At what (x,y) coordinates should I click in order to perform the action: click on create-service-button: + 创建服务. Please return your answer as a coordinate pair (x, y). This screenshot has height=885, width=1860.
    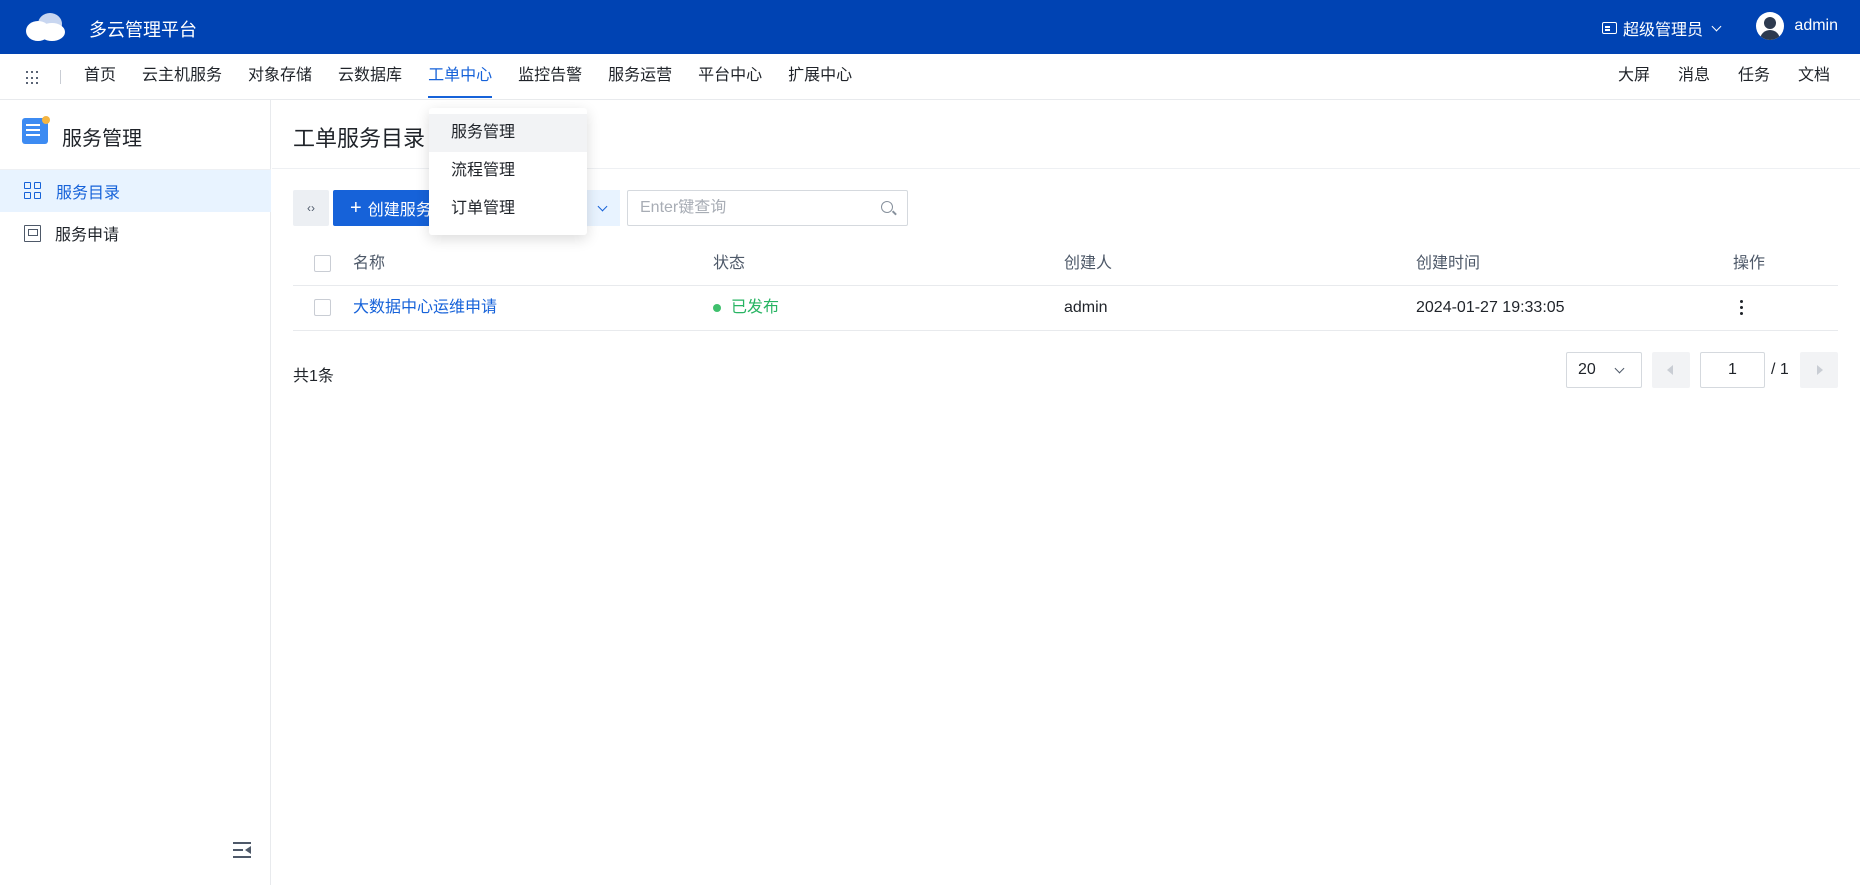
    Looking at the image, I should click on (388, 208).